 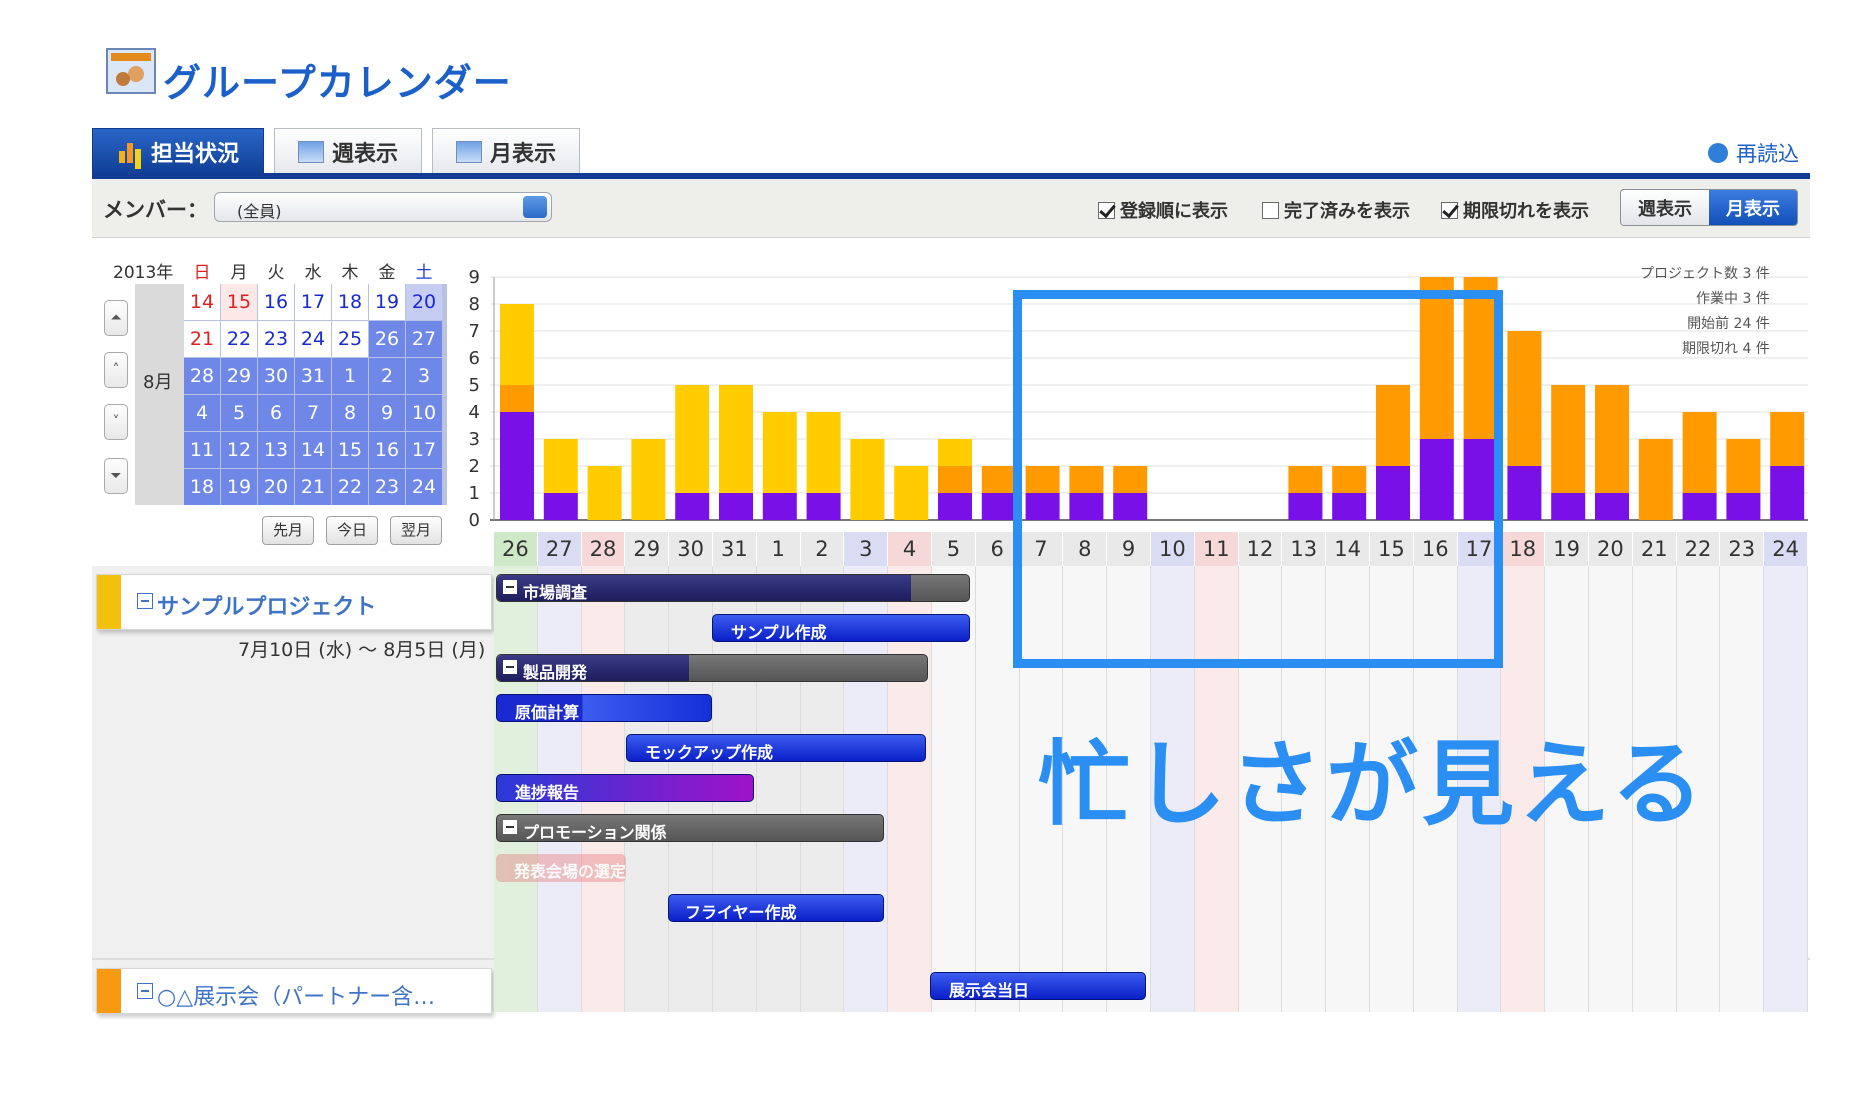 I want to click on calendar-day: 30, so click(x=276, y=376).